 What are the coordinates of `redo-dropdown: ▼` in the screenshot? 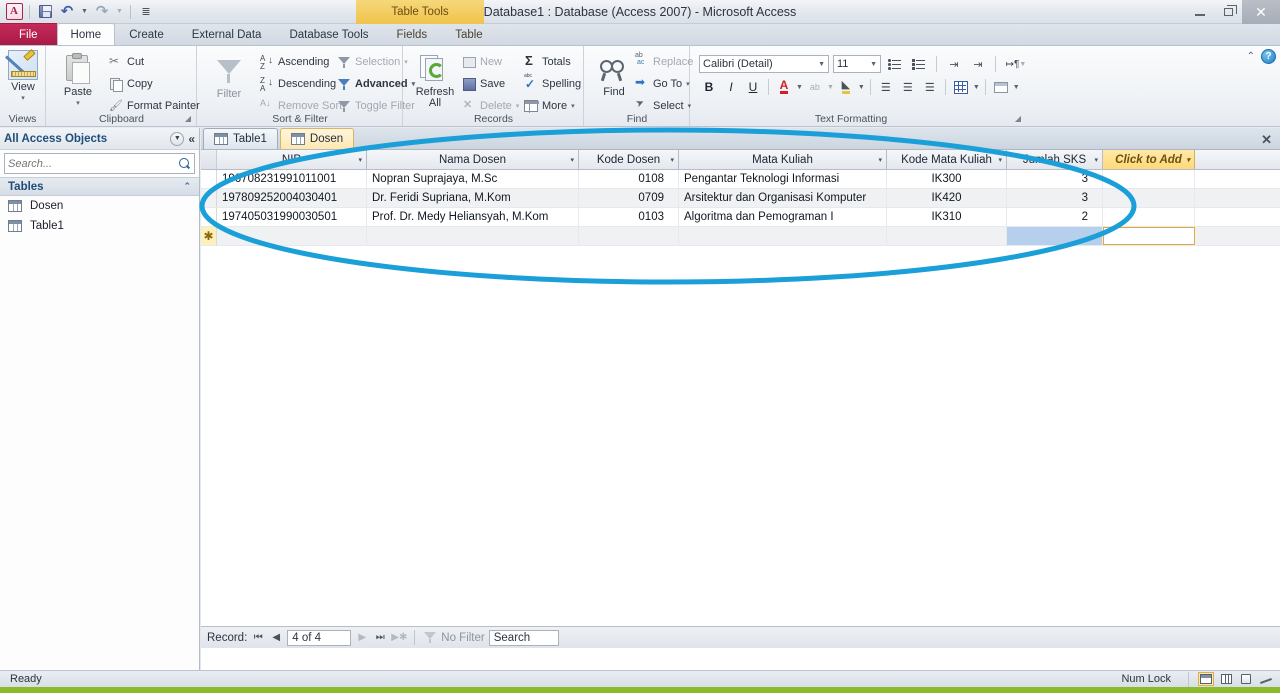 It's located at (119, 12).